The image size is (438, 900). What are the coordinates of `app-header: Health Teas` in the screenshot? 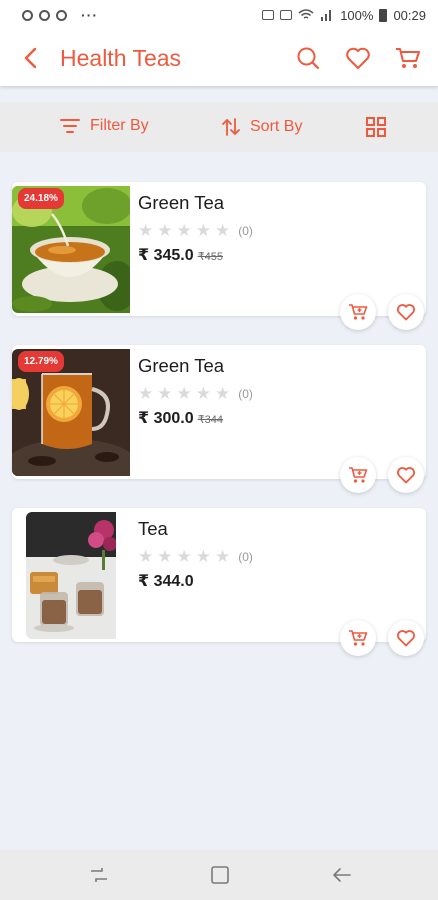 It's located at (219, 58).